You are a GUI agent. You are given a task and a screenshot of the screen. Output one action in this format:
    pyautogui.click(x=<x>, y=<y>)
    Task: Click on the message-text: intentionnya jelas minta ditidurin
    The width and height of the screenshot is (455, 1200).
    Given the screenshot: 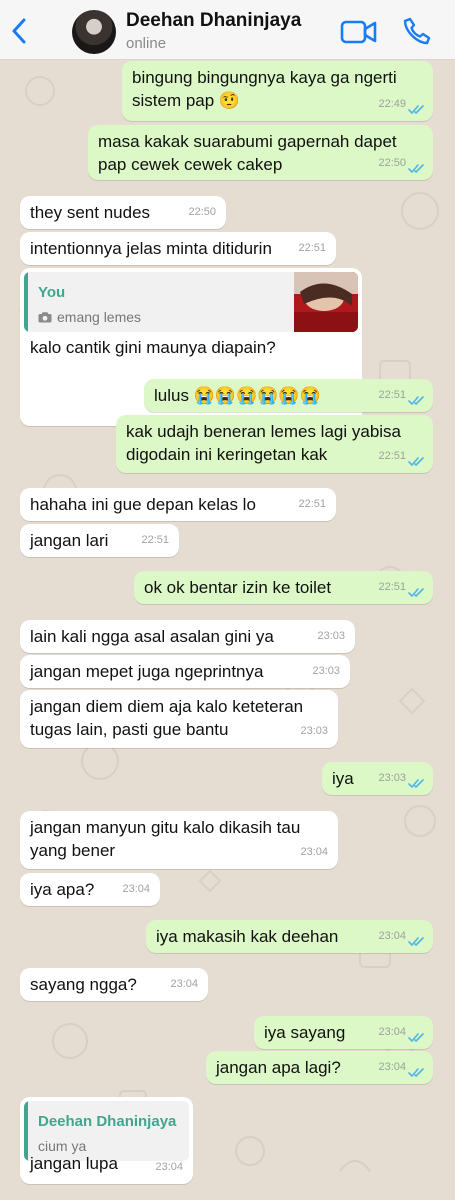 What is the action you would take?
    pyautogui.click(x=151, y=248)
    